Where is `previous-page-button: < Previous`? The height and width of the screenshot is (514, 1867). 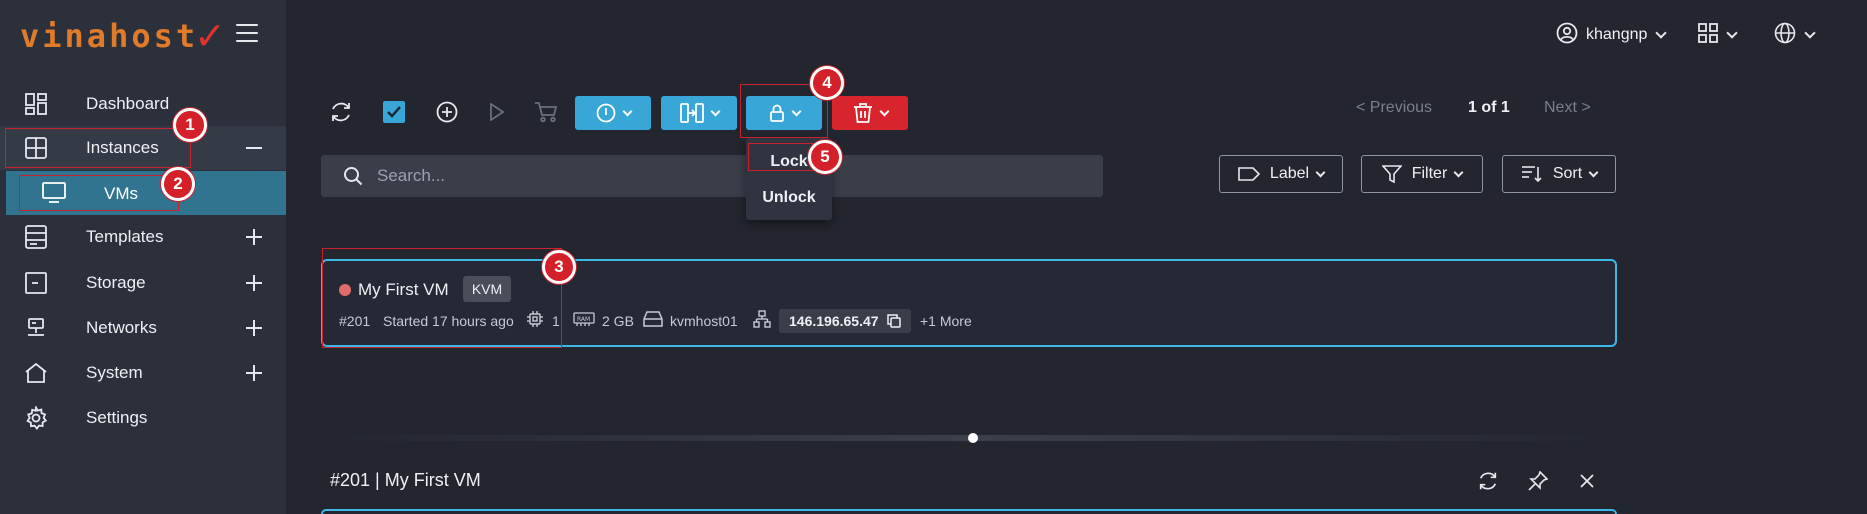
previous-page-button: < Previous is located at coordinates (1394, 108).